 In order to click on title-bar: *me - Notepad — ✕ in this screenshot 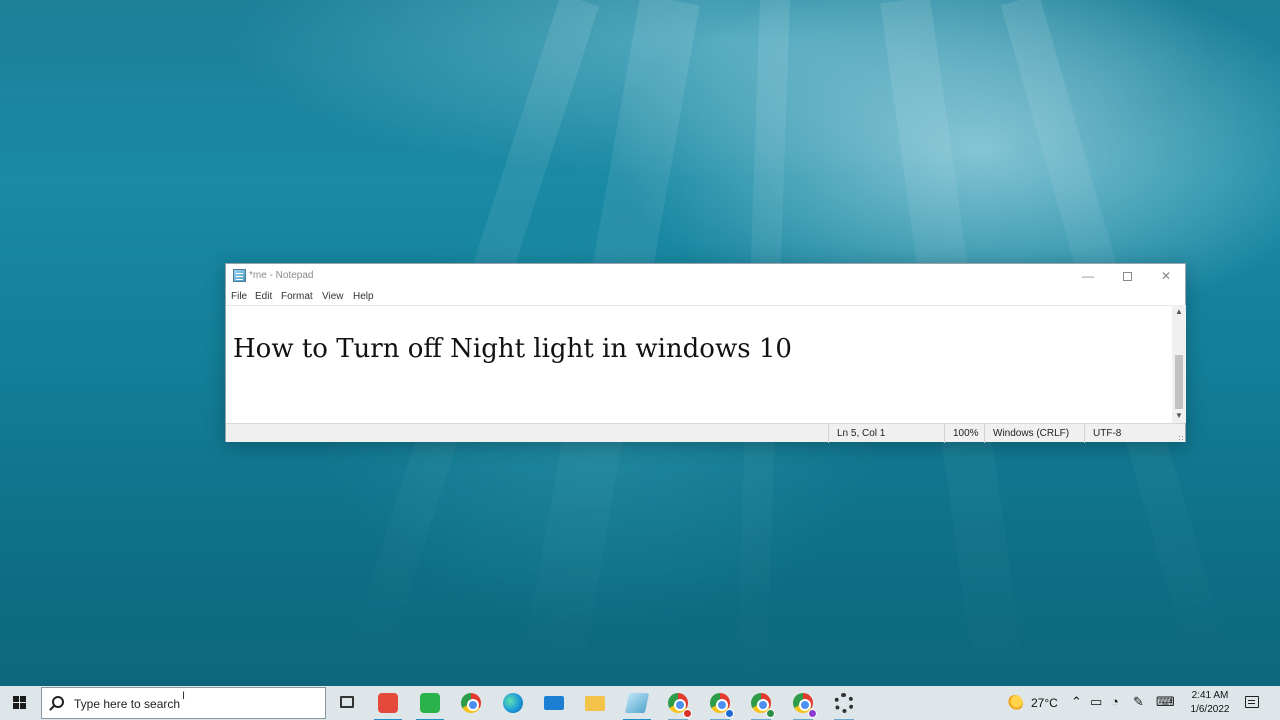, I will do `click(705, 276)`.